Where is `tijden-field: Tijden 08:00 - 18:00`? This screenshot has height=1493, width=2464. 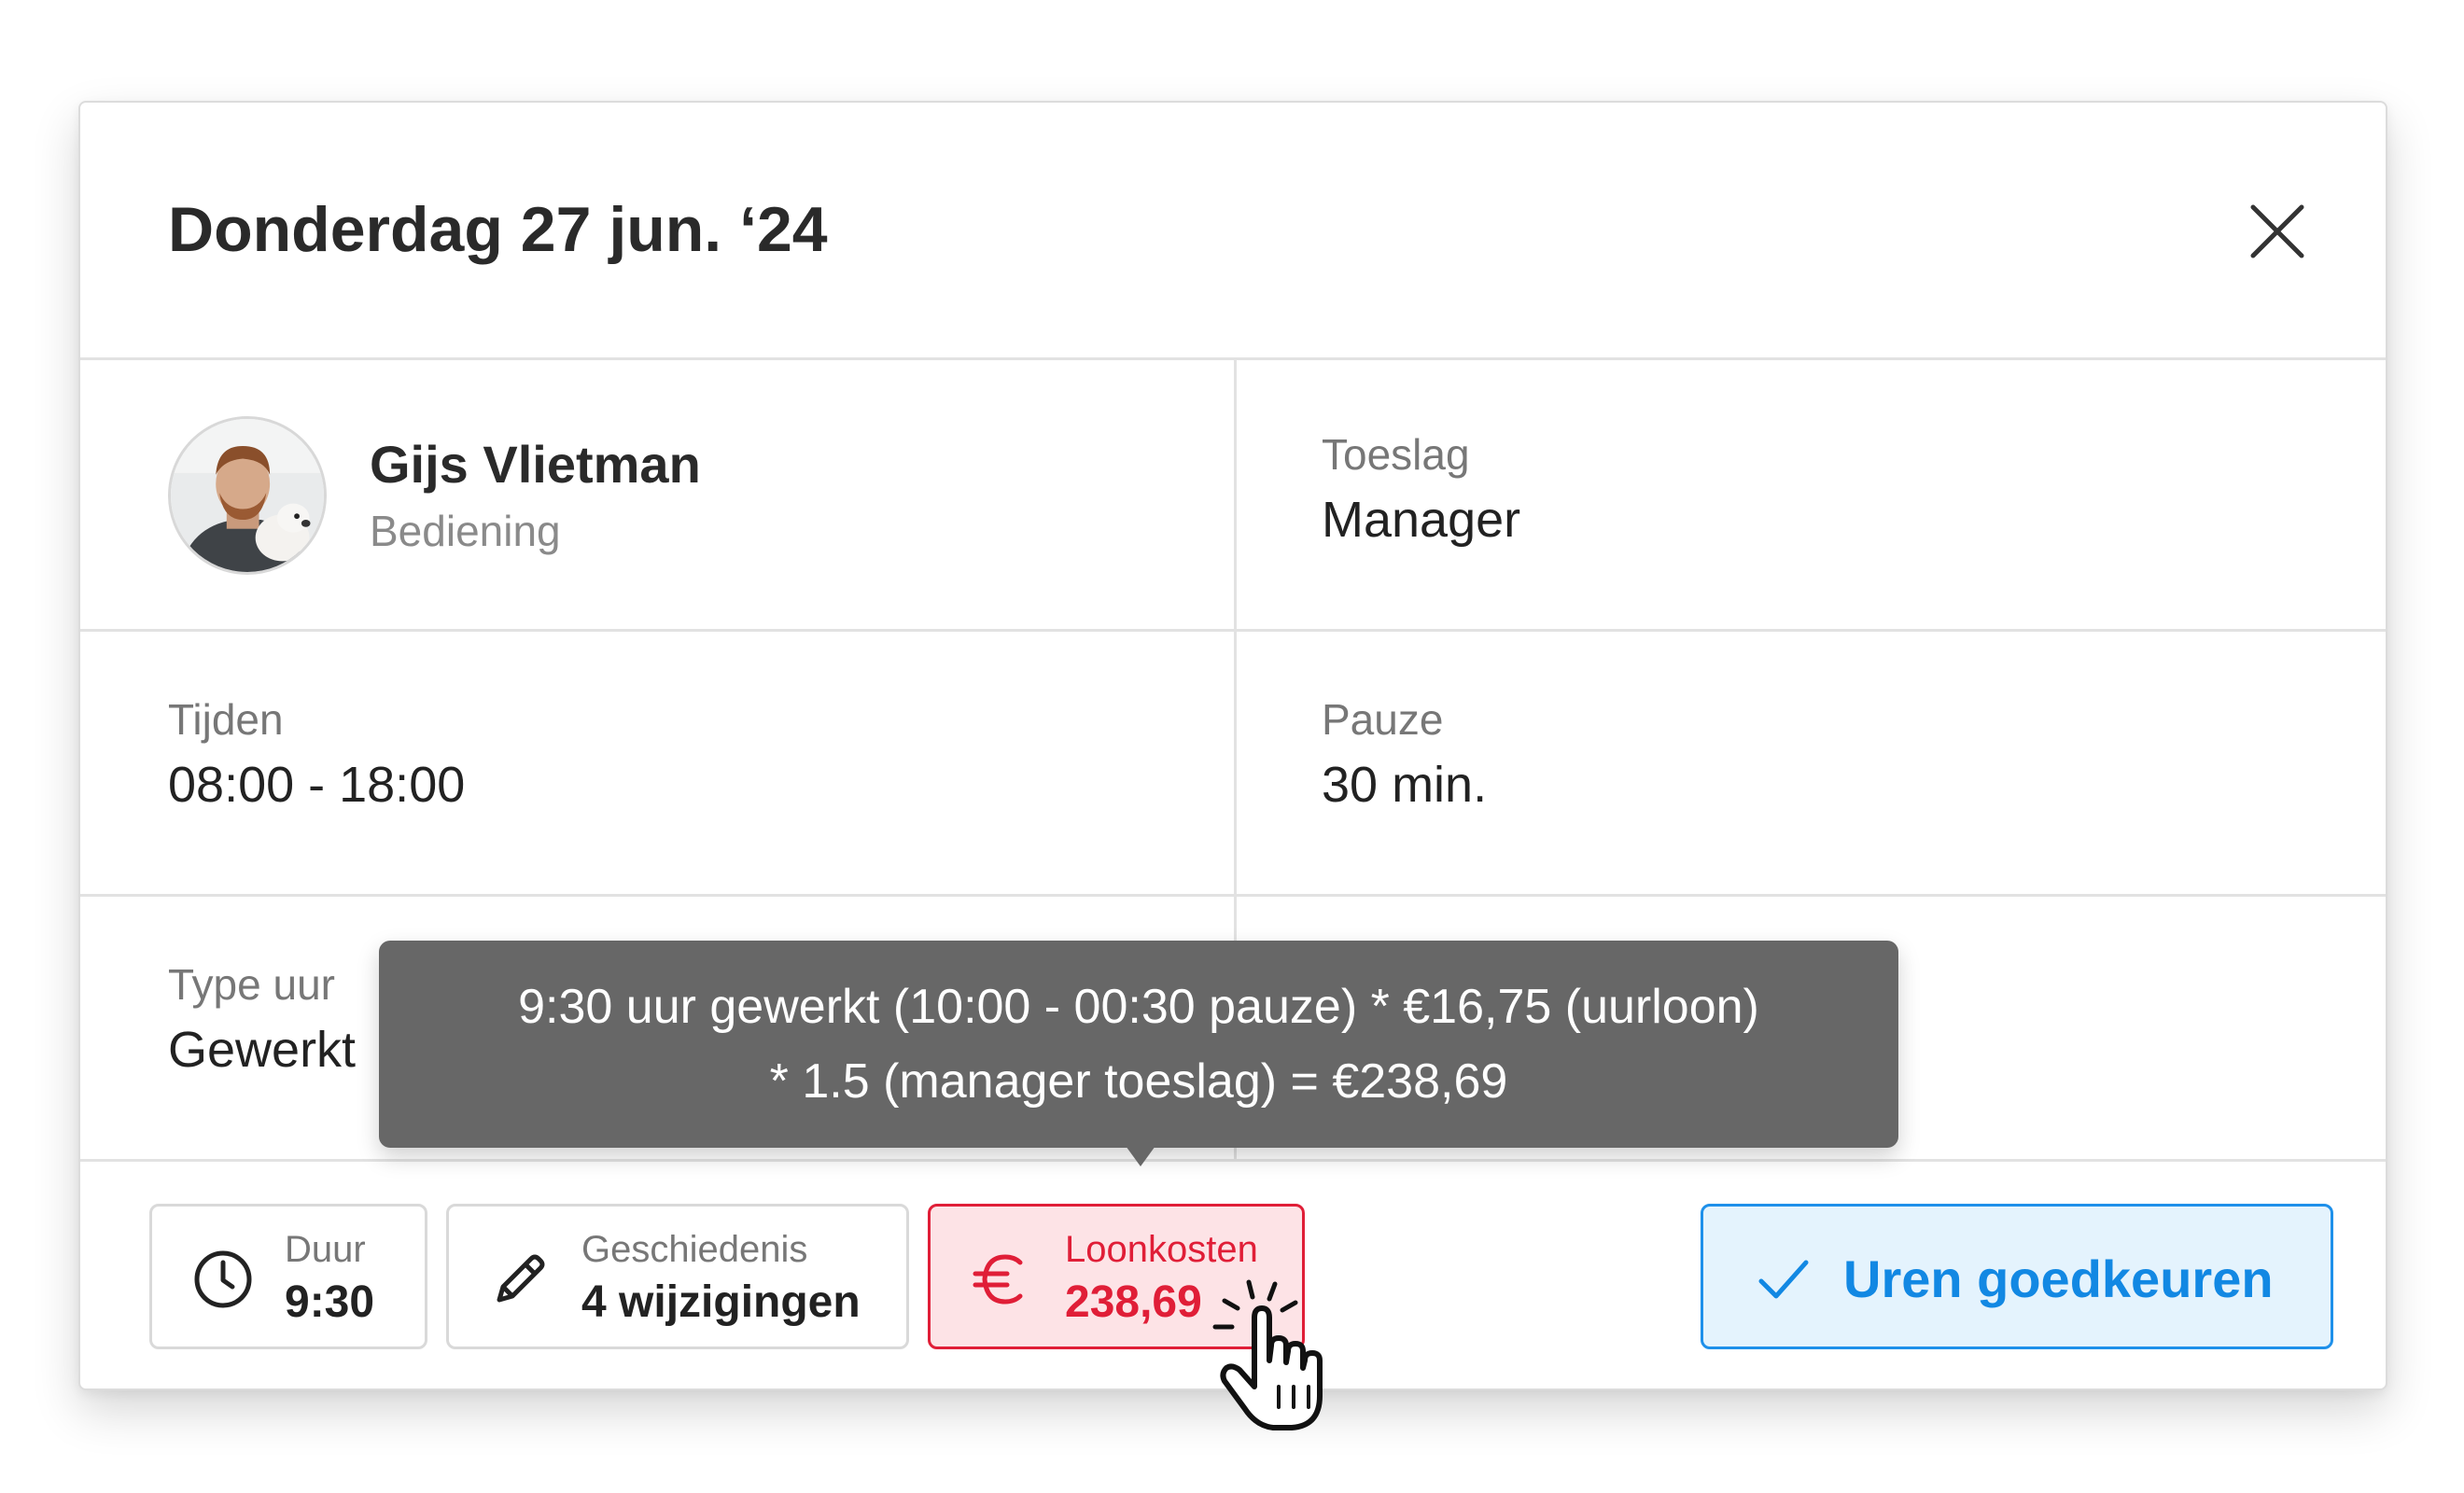 tijden-field: Tijden 08:00 - 18:00 is located at coordinates (316, 755).